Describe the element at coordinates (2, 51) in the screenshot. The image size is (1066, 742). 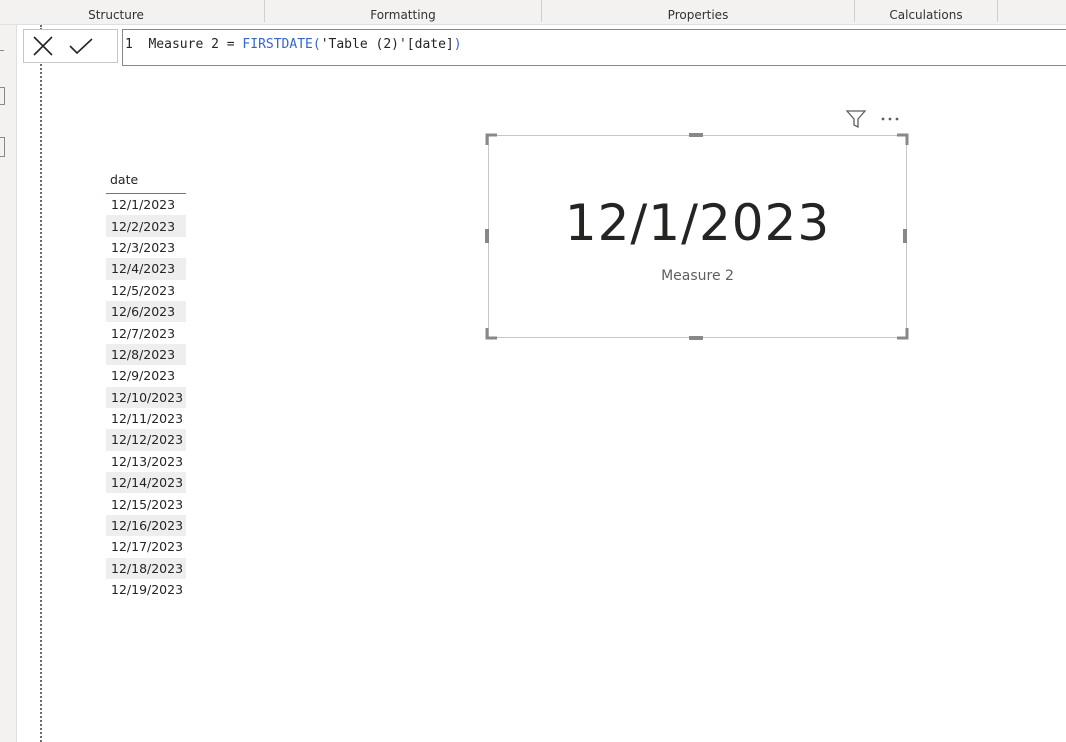
I see `report-view-icon` at that location.